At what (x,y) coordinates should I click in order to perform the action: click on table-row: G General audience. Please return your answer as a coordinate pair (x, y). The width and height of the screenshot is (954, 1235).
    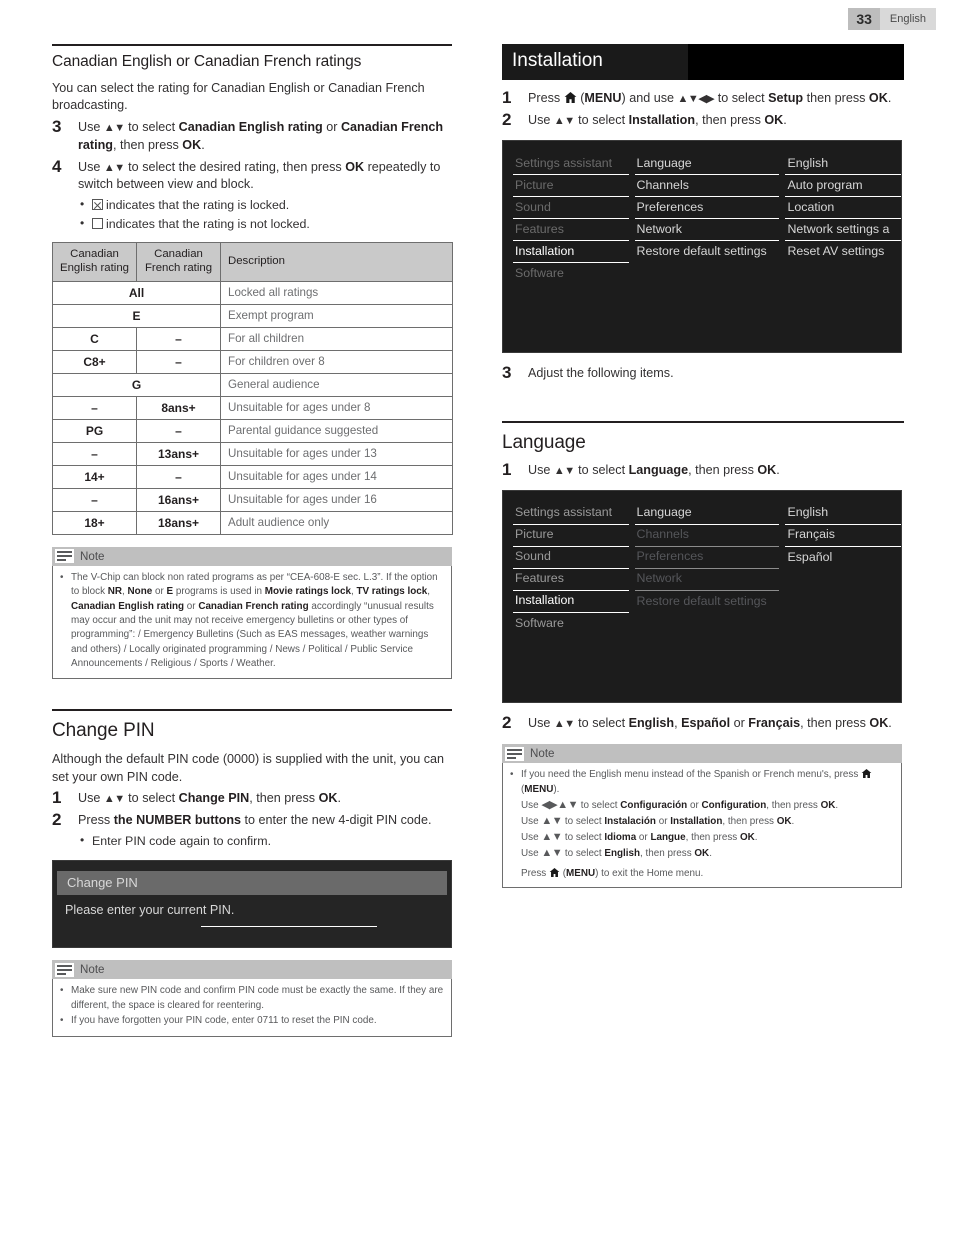
    Looking at the image, I should click on (252, 384).